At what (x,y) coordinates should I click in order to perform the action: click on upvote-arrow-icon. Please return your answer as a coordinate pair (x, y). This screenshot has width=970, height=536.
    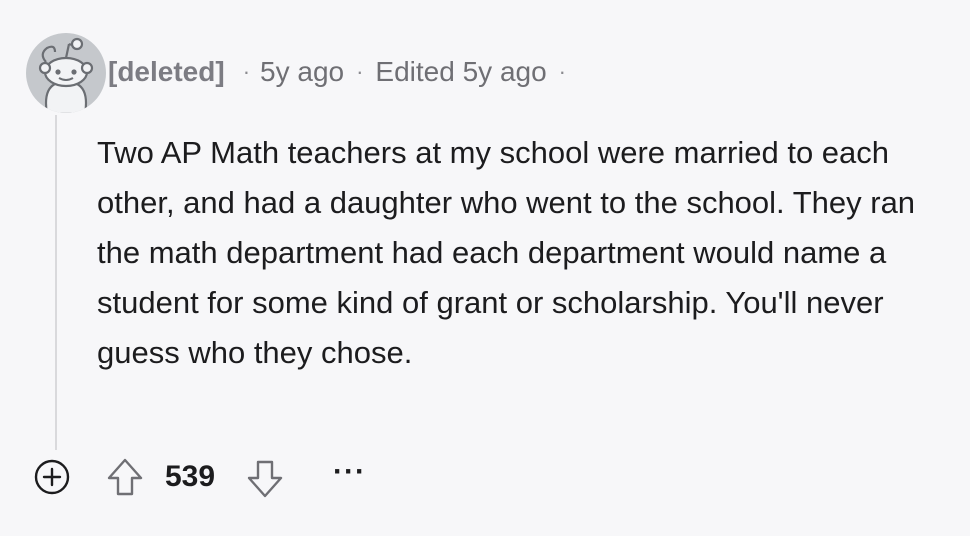
    Looking at the image, I should click on (125, 477).